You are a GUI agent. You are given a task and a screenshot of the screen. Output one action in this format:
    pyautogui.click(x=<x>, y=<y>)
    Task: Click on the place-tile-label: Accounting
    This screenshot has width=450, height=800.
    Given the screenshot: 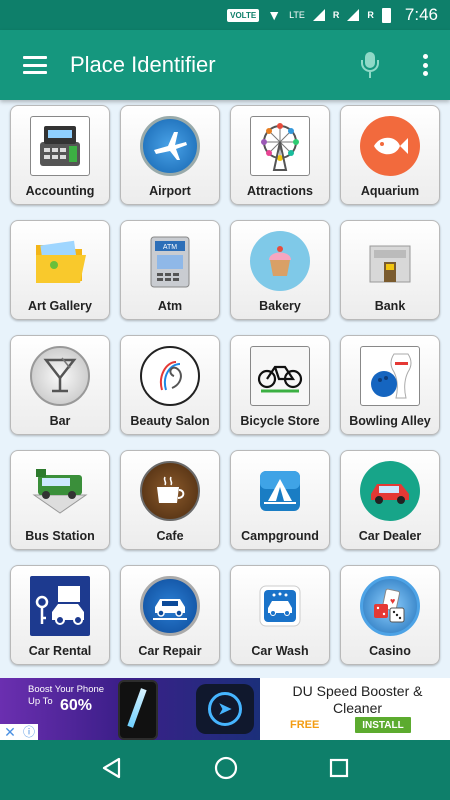 What is the action you would take?
    pyautogui.click(x=60, y=191)
    